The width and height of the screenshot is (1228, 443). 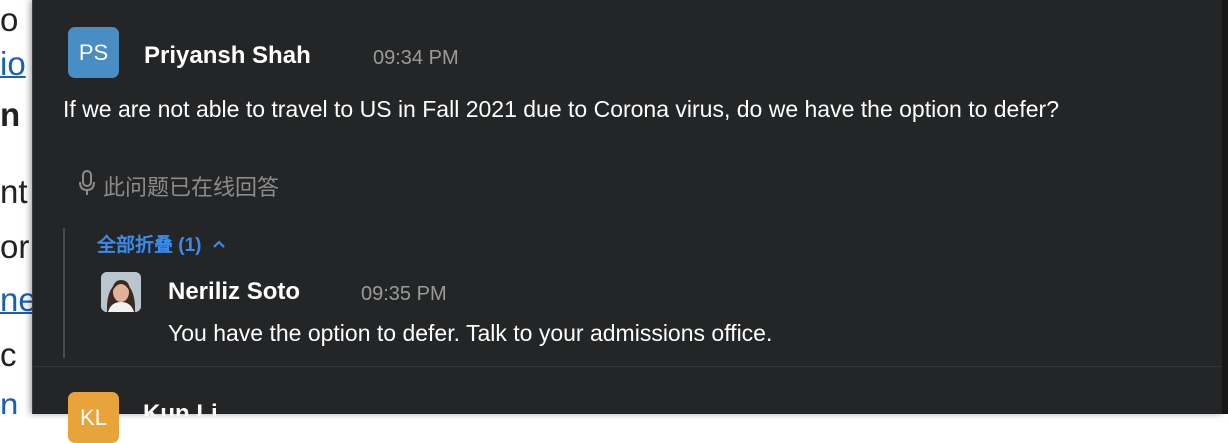 I want to click on microphone-icon, so click(x=87, y=186).